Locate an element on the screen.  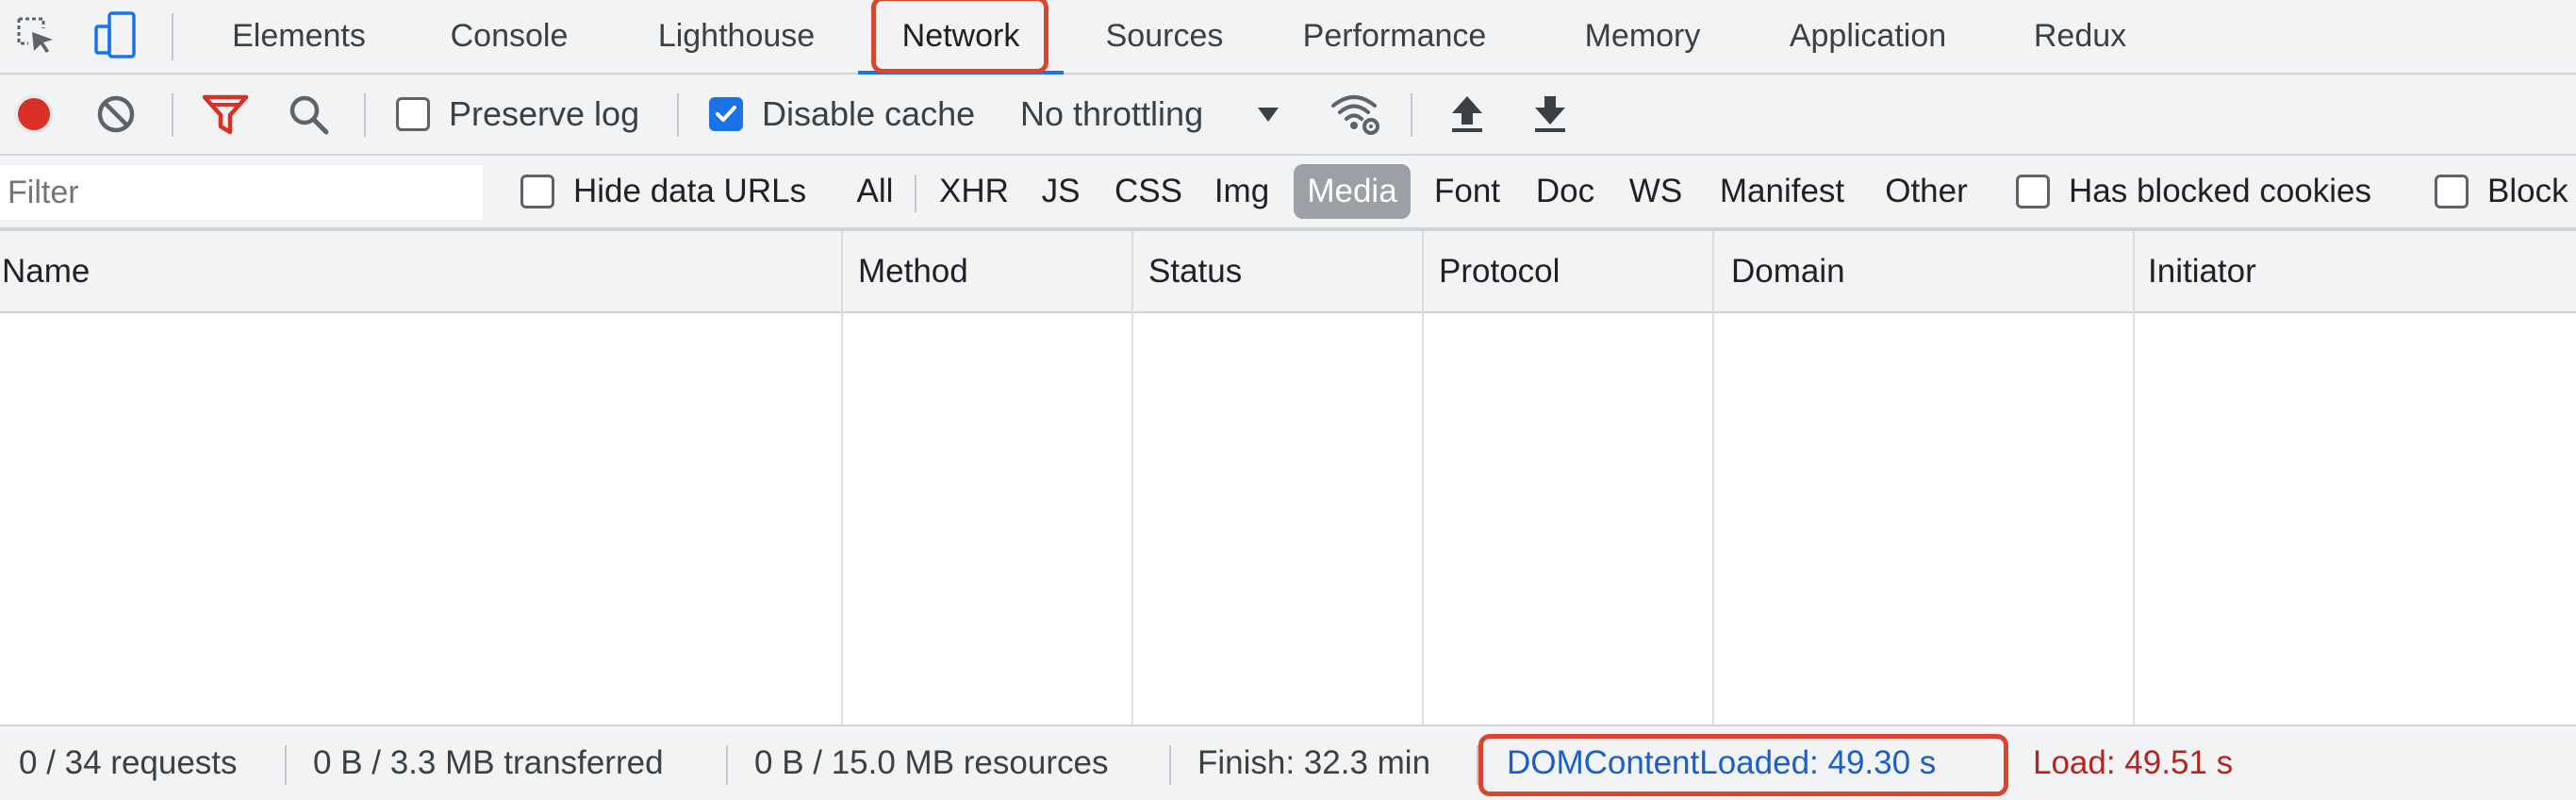
filter-type-css: CSS is located at coordinates (1148, 191).